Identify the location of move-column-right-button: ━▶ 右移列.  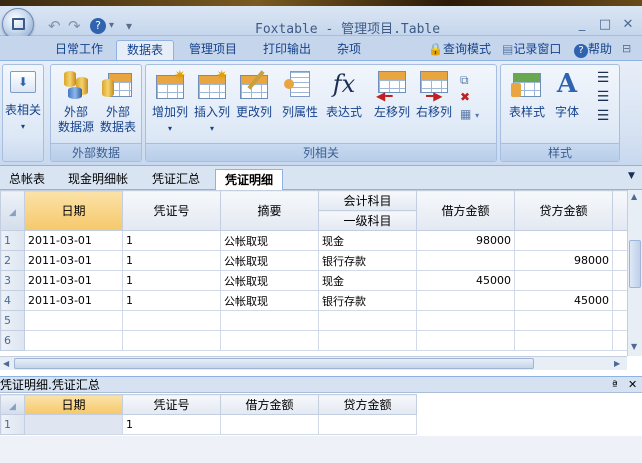
(434, 94).